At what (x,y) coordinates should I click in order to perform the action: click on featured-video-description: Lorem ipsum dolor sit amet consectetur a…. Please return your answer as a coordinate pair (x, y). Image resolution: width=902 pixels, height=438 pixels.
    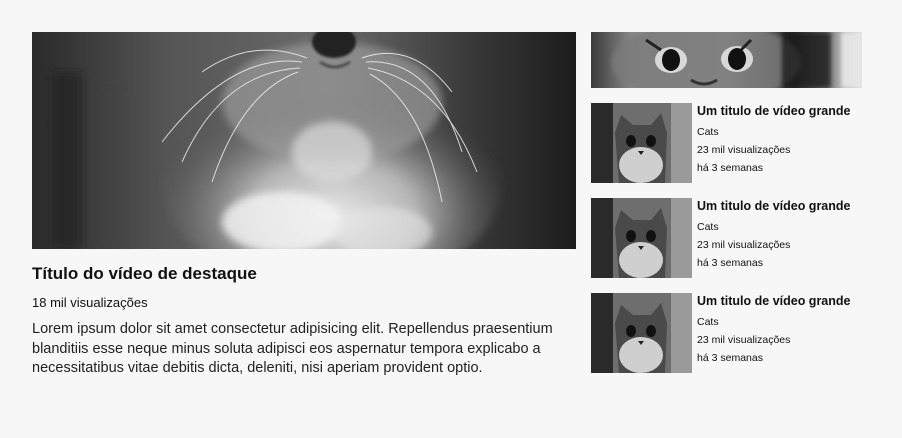
    Looking at the image, I should click on (292, 348).